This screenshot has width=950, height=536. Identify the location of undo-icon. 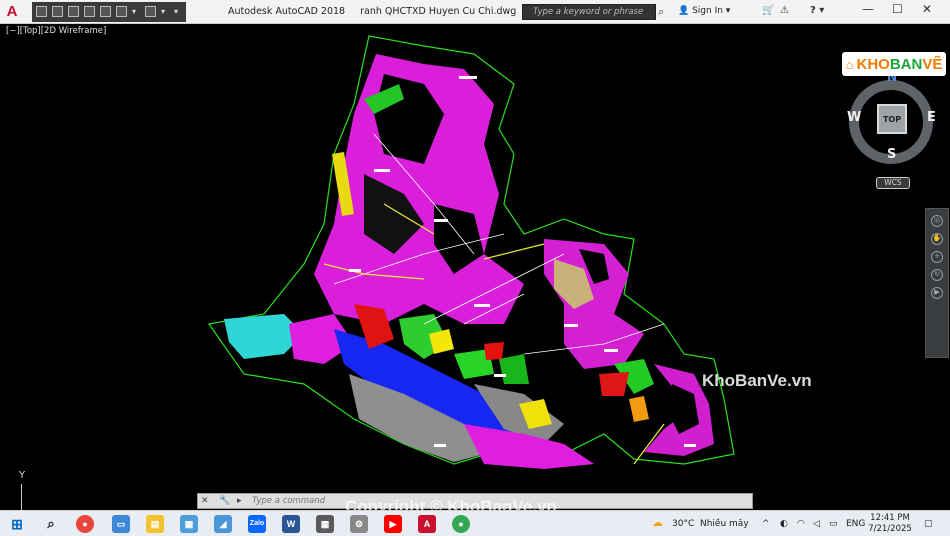
(121, 11).